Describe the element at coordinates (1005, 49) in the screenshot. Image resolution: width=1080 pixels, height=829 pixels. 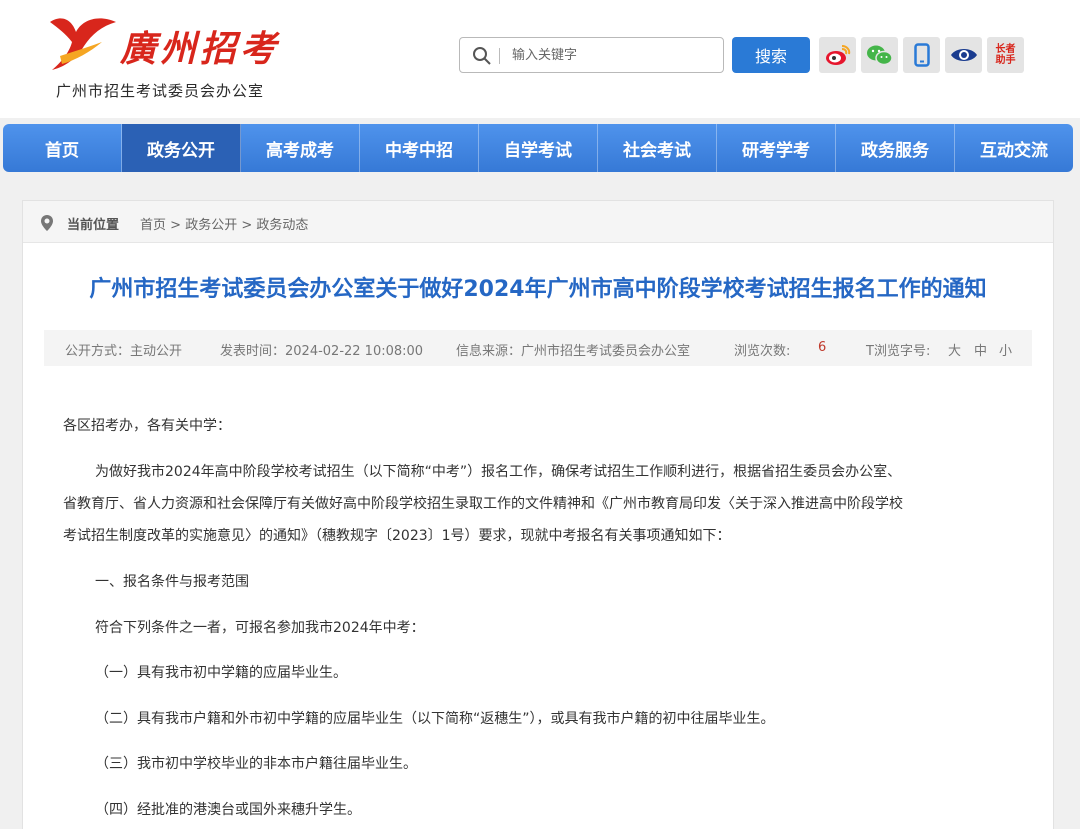
I see `elder-assistant-label-1: 长者` at that location.